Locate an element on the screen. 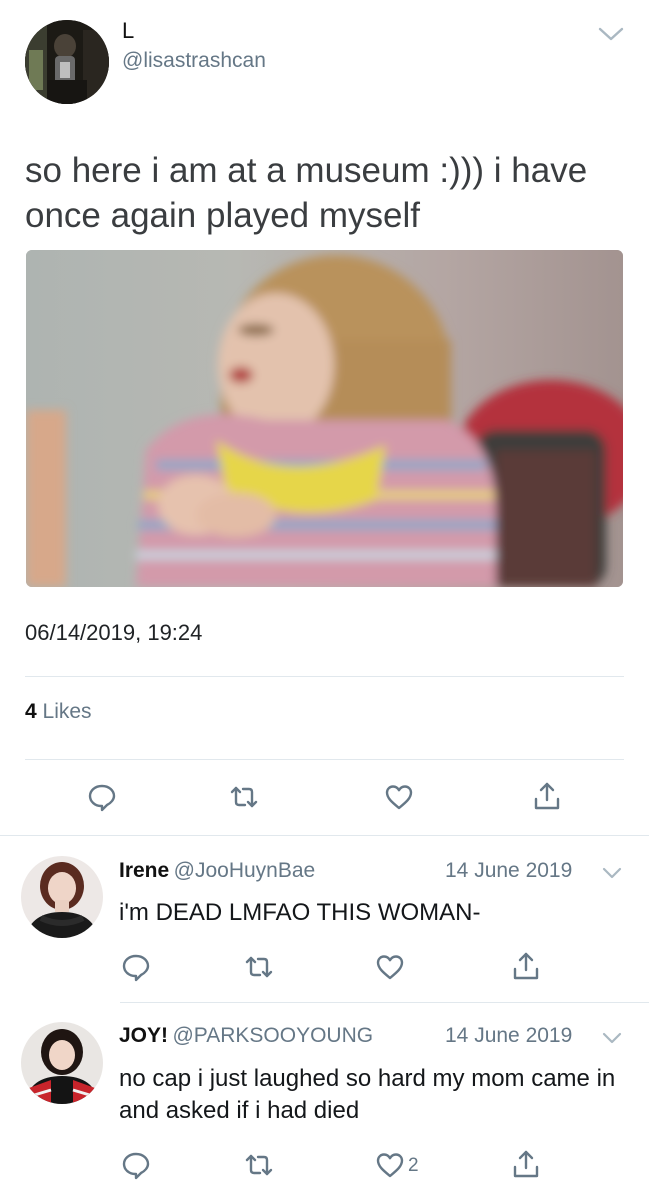  author-display-name: L is located at coordinates (128, 31).